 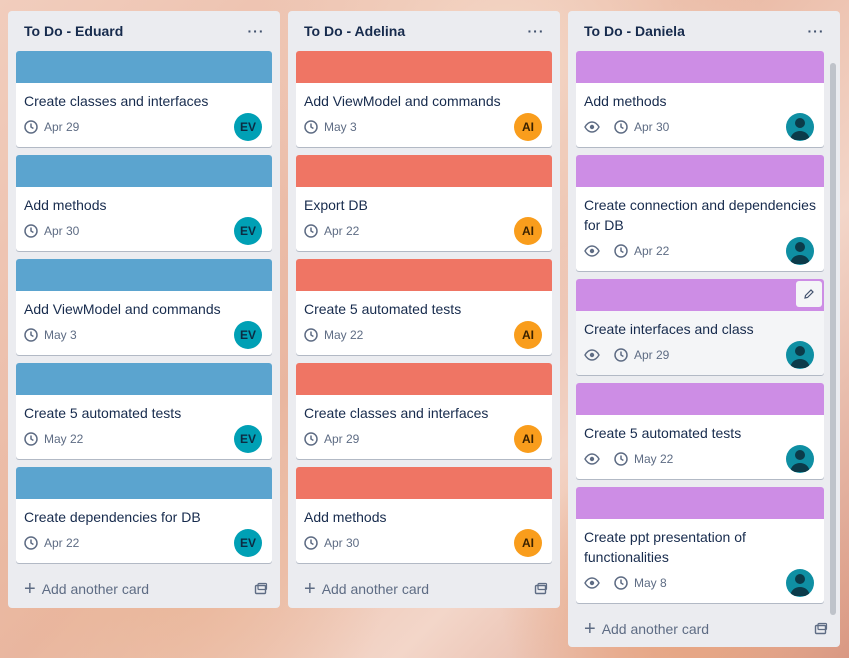 I want to click on card: Add ViewModel and commands May 3 AI, so click(x=424, y=99).